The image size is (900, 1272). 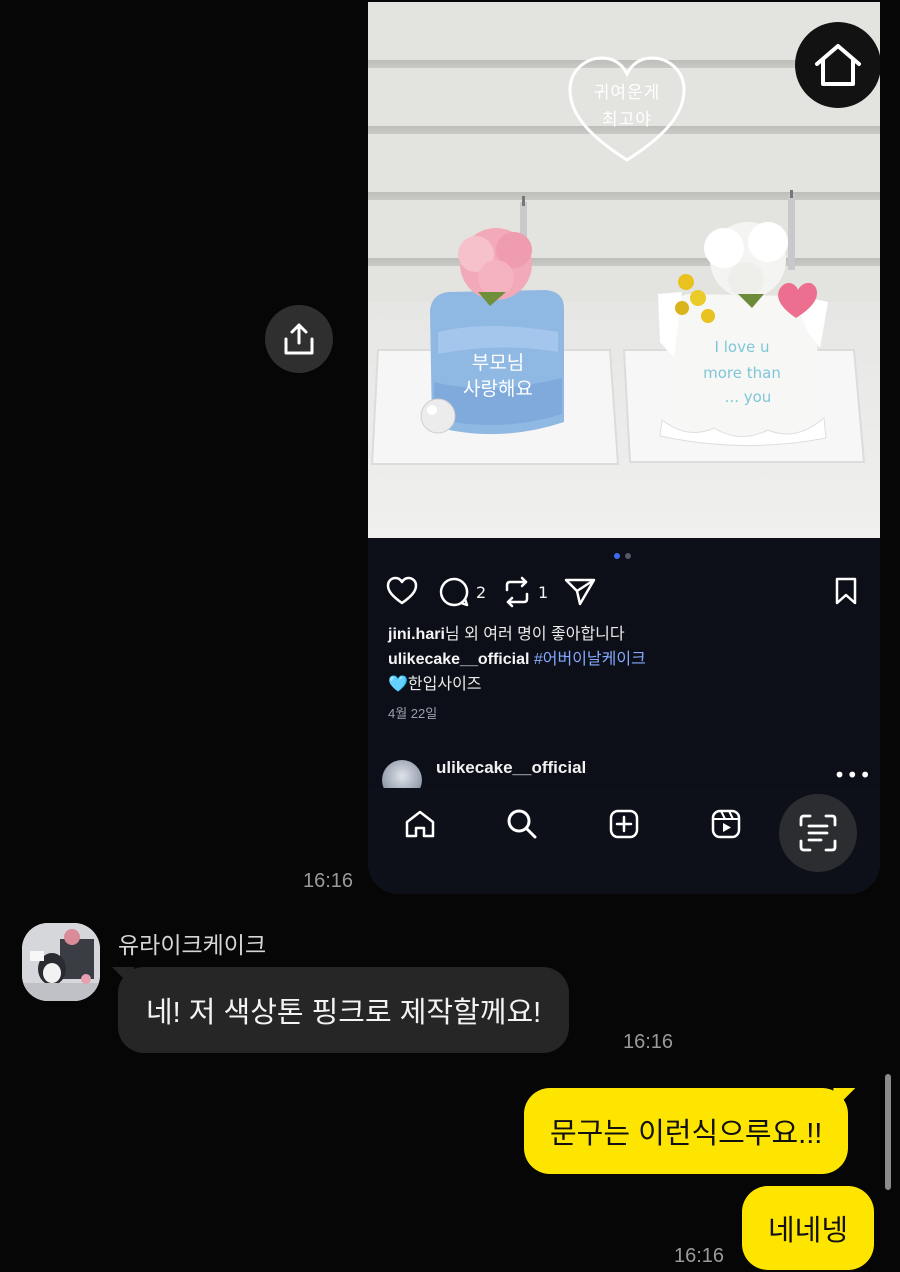 I want to click on home-tab-icon, so click(x=420, y=824).